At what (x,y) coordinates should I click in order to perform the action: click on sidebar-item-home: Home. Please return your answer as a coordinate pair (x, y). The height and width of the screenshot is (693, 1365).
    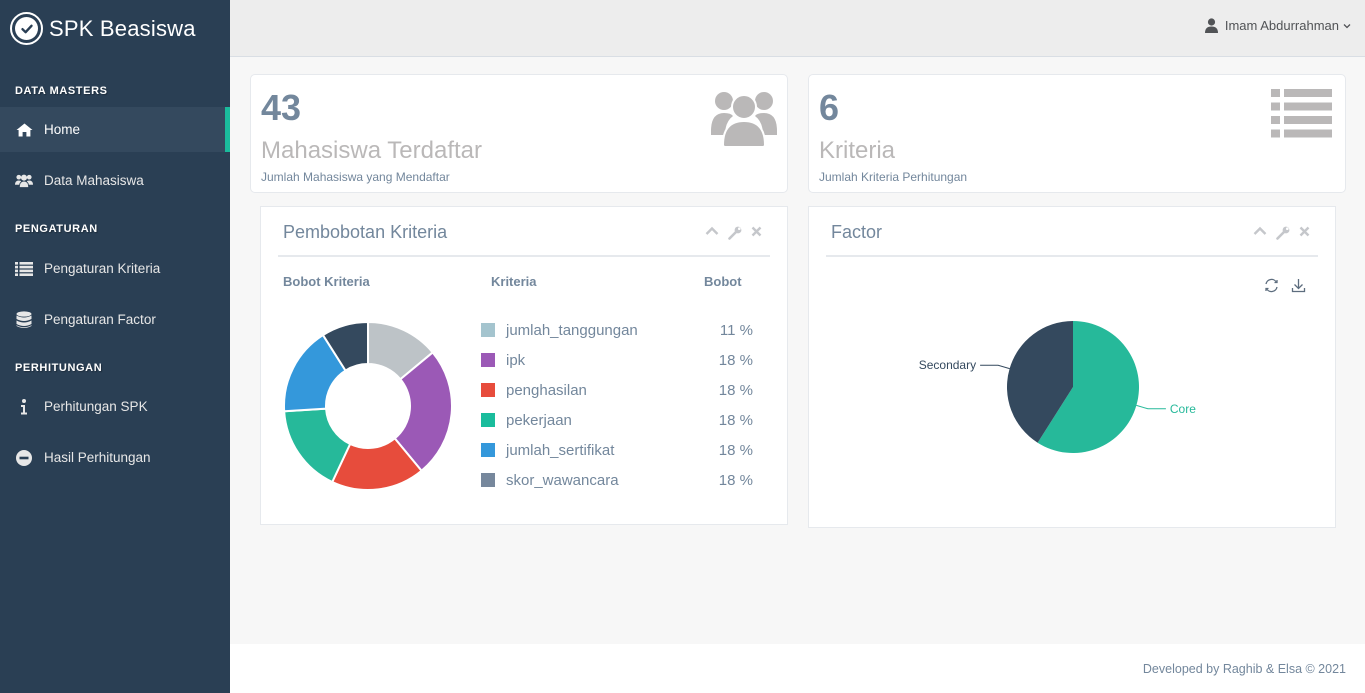
    Looking at the image, I should click on (115, 129).